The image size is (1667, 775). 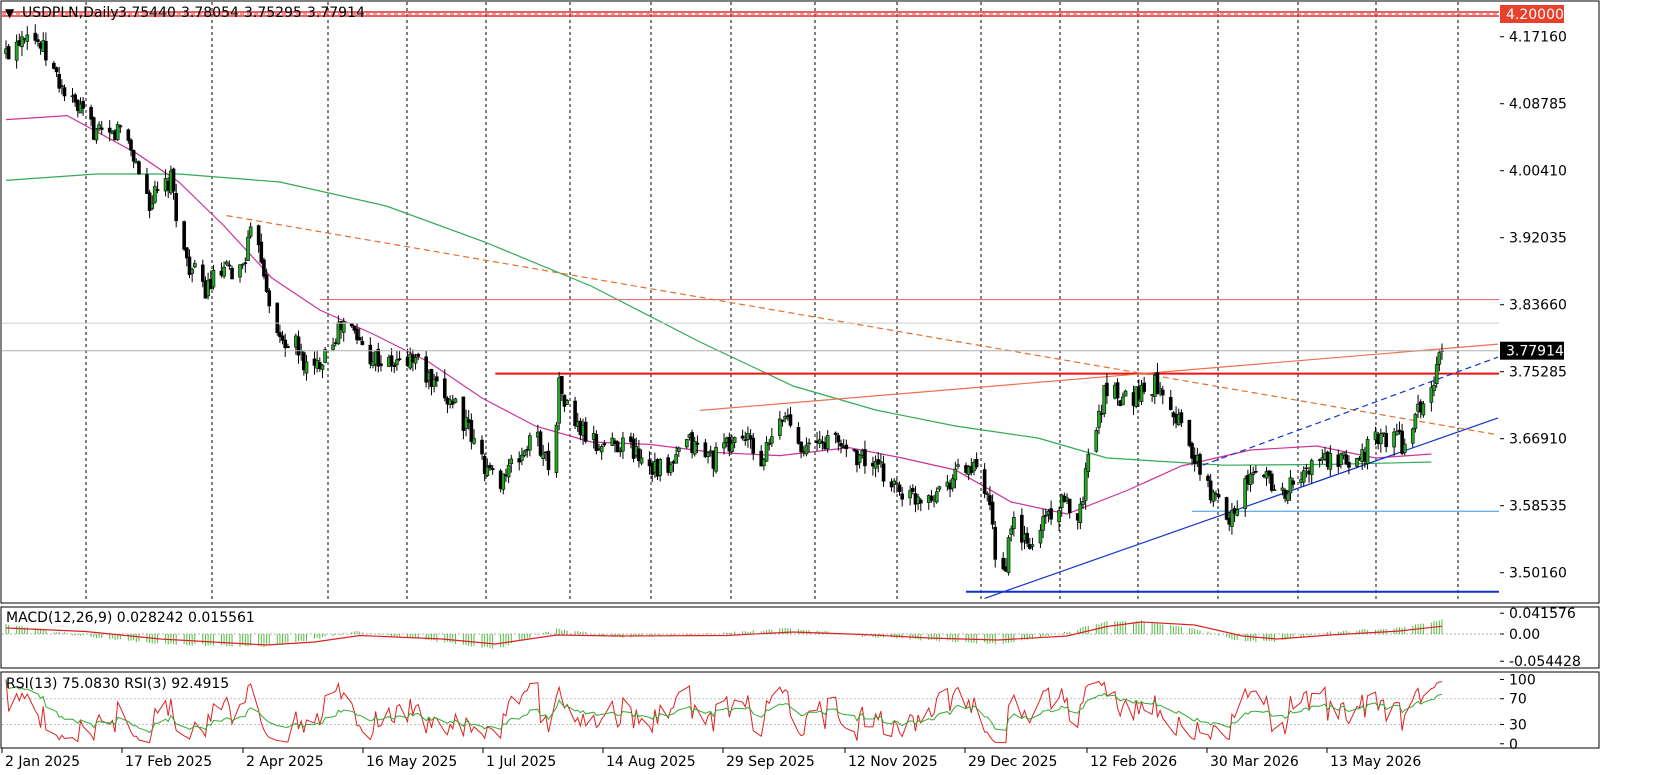 What do you see at coordinates (1538, 373) in the screenshot?
I see `price-tick-label: 3.75285` at bounding box center [1538, 373].